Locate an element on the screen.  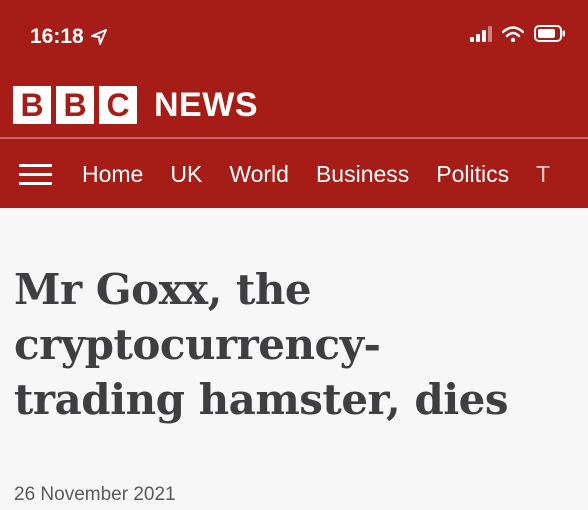
status-icons is located at coordinates (518, 33).